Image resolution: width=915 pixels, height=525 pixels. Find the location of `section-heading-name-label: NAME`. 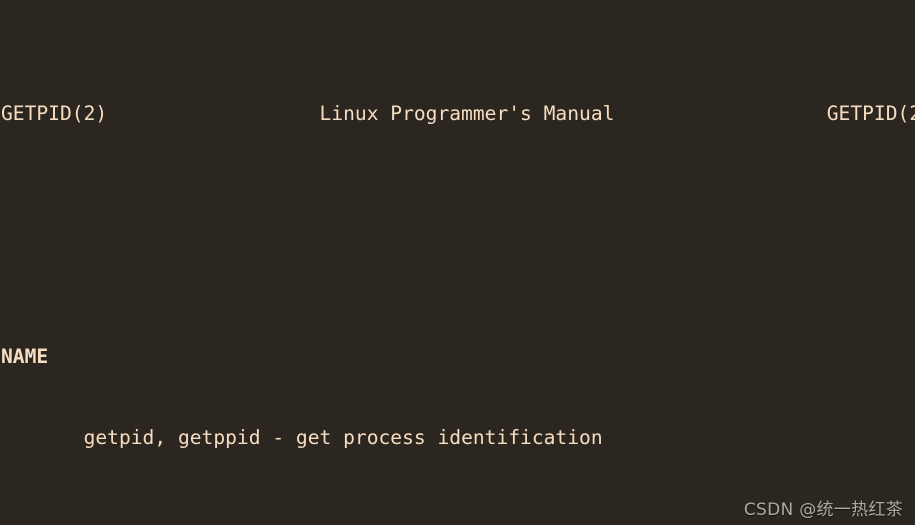

section-heading-name-label: NAME is located at coordinates (25, 356).